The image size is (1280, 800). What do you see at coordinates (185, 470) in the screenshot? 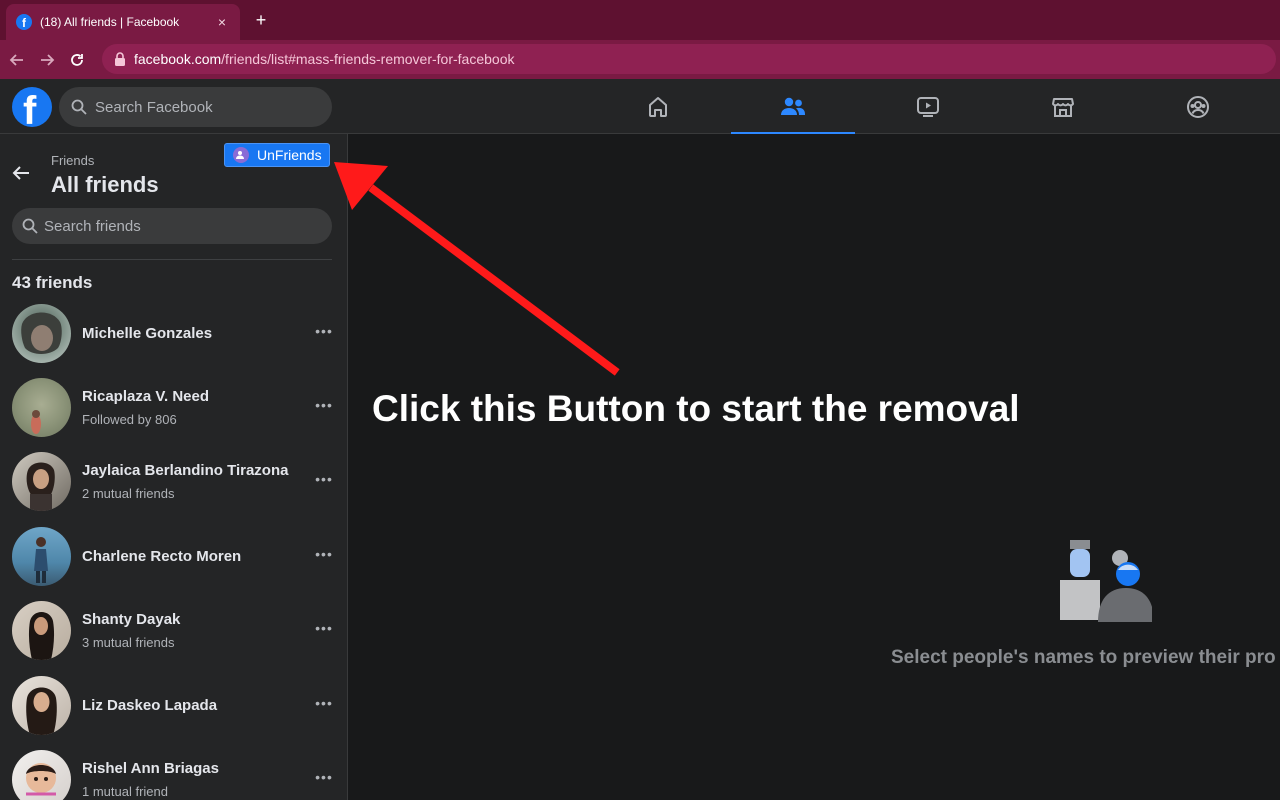
I see `friend-name: Jaylaica Berlandino Tirazona` at bounding box center [185, 470].